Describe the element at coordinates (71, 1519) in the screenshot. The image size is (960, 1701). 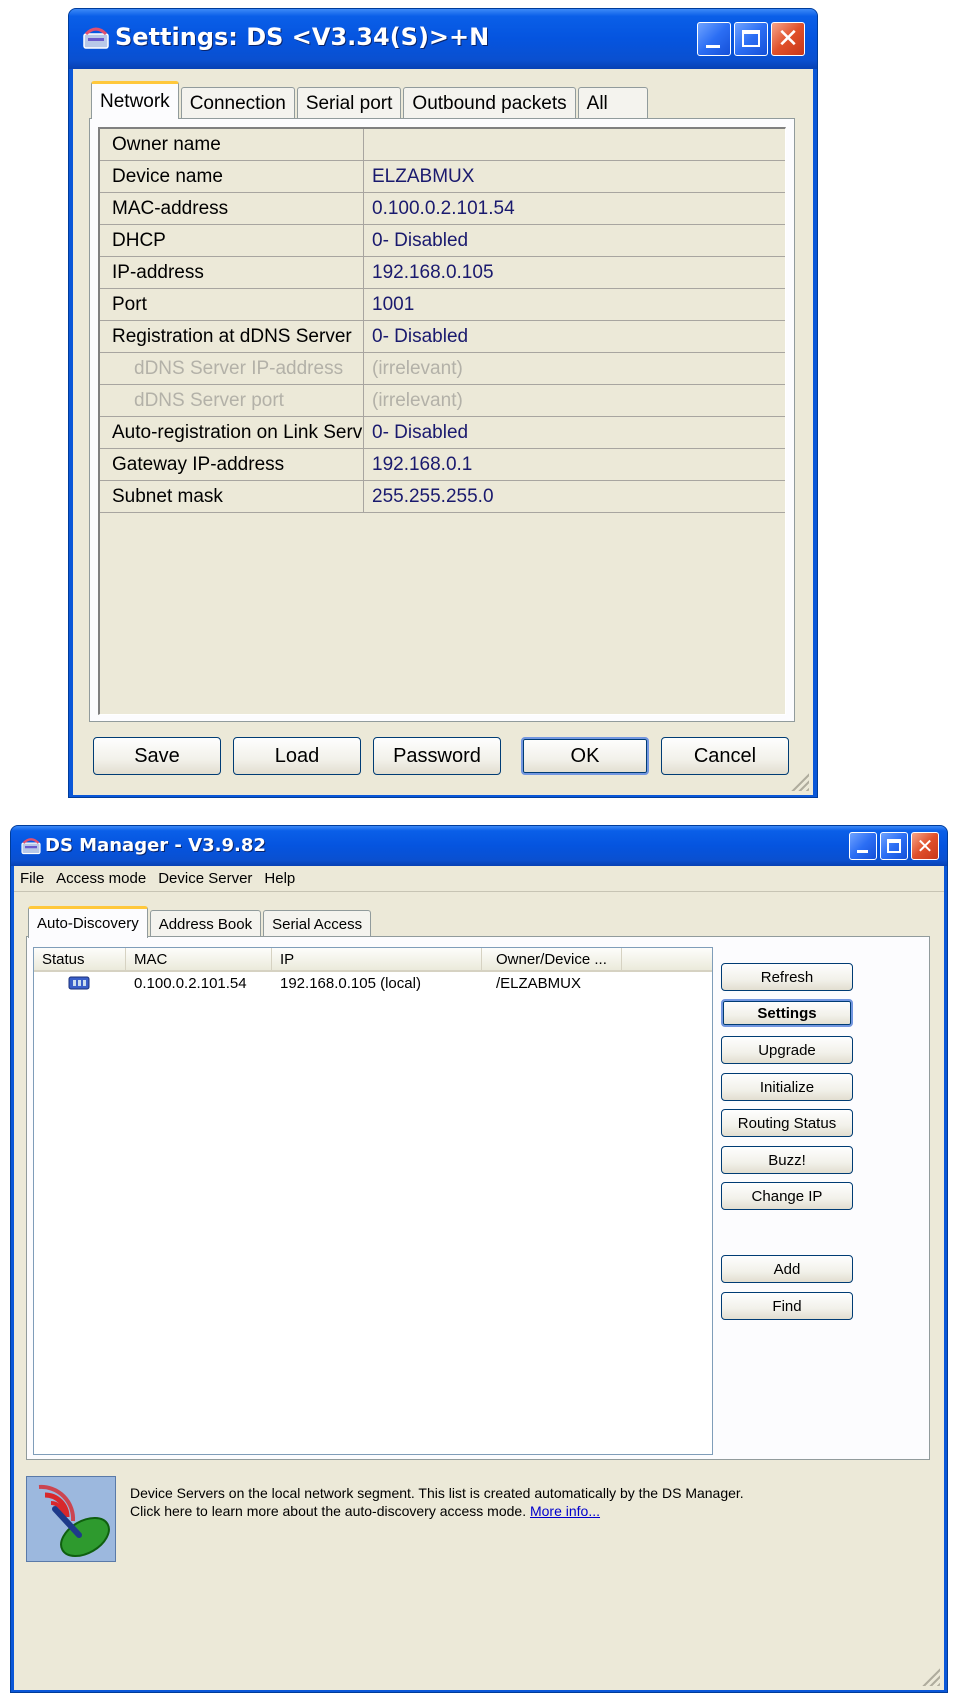
I see `auto-discovery-icon` at that location.